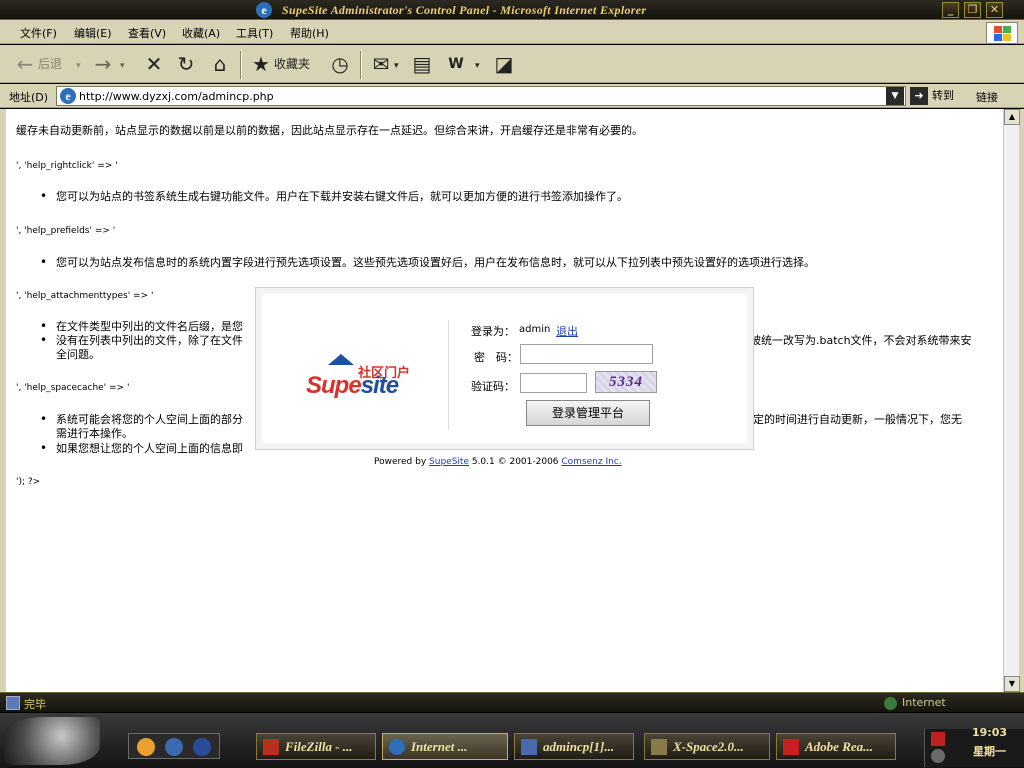  What do you see at coordinates (122, 66) in the screenshot?
I see `forward-dropdown-icon: ▾` at bounding box center [122, 66].